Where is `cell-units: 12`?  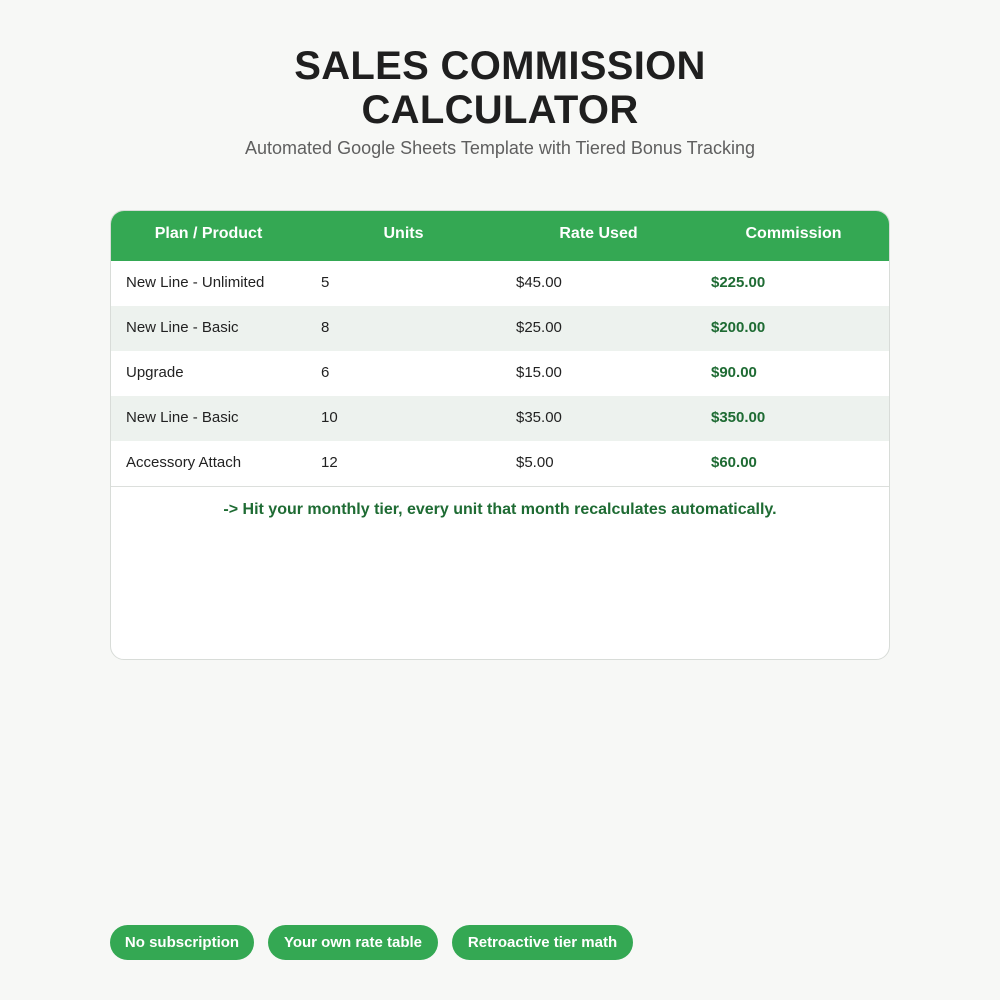
cell-units: 12 is located at coordinates (329, 462).